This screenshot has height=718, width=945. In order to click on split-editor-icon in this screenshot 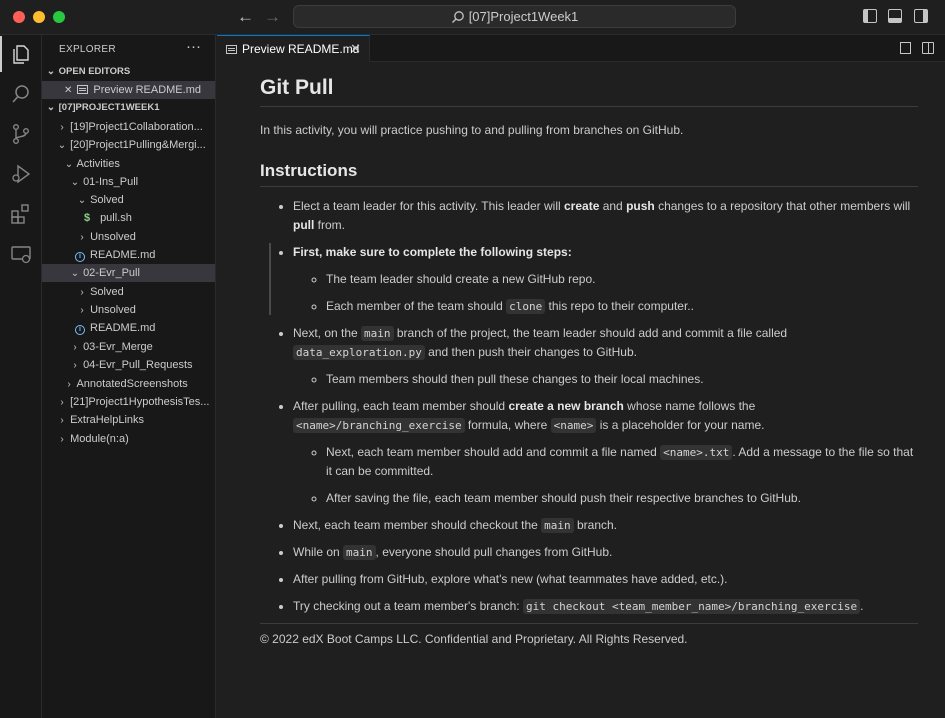, I will do `click(928, 48)`.